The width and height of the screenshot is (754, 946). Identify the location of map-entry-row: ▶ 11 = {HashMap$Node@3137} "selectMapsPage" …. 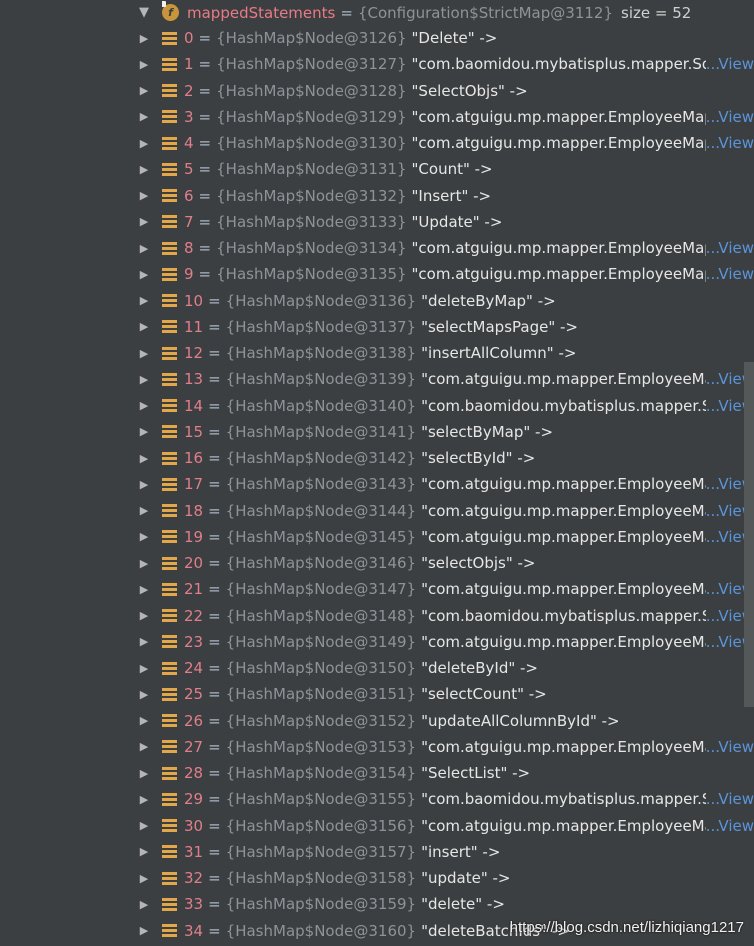
(377, 327).